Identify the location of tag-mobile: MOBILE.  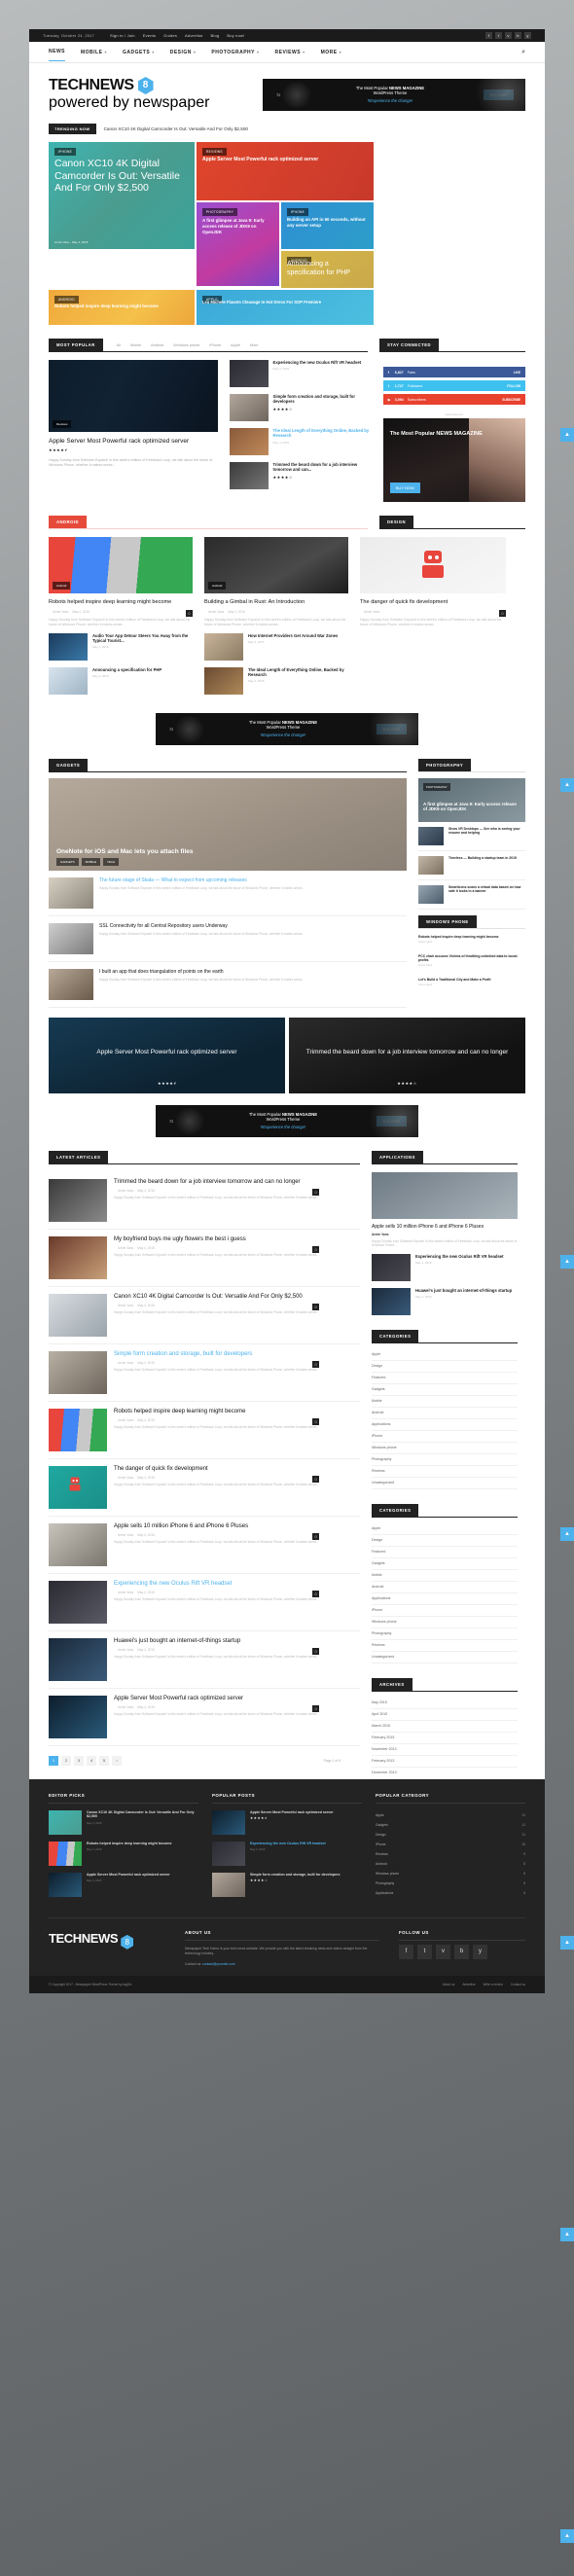
(91, 861).